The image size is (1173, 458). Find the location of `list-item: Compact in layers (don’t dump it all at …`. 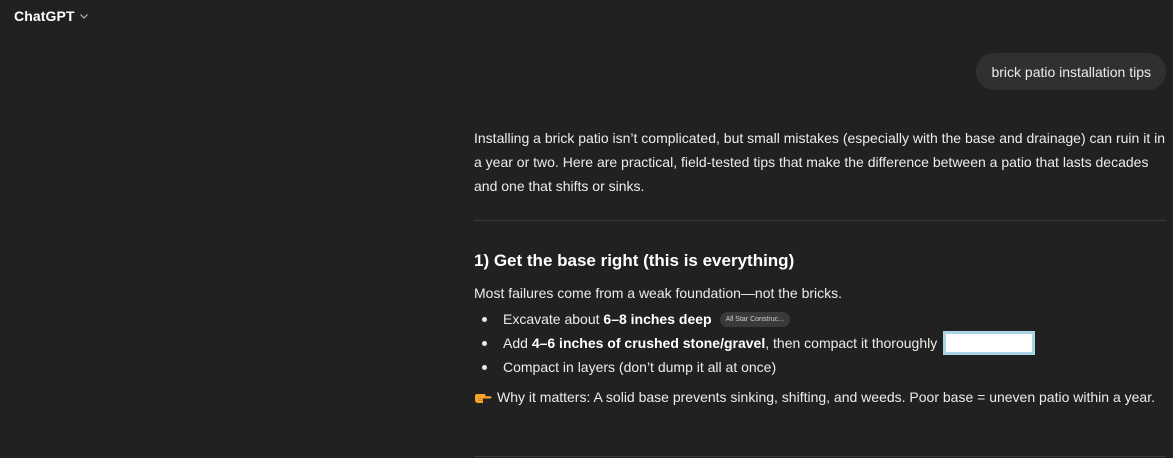

list-item: Compact in layers (don’t dump it all at … is located at coordinates (820, 367).